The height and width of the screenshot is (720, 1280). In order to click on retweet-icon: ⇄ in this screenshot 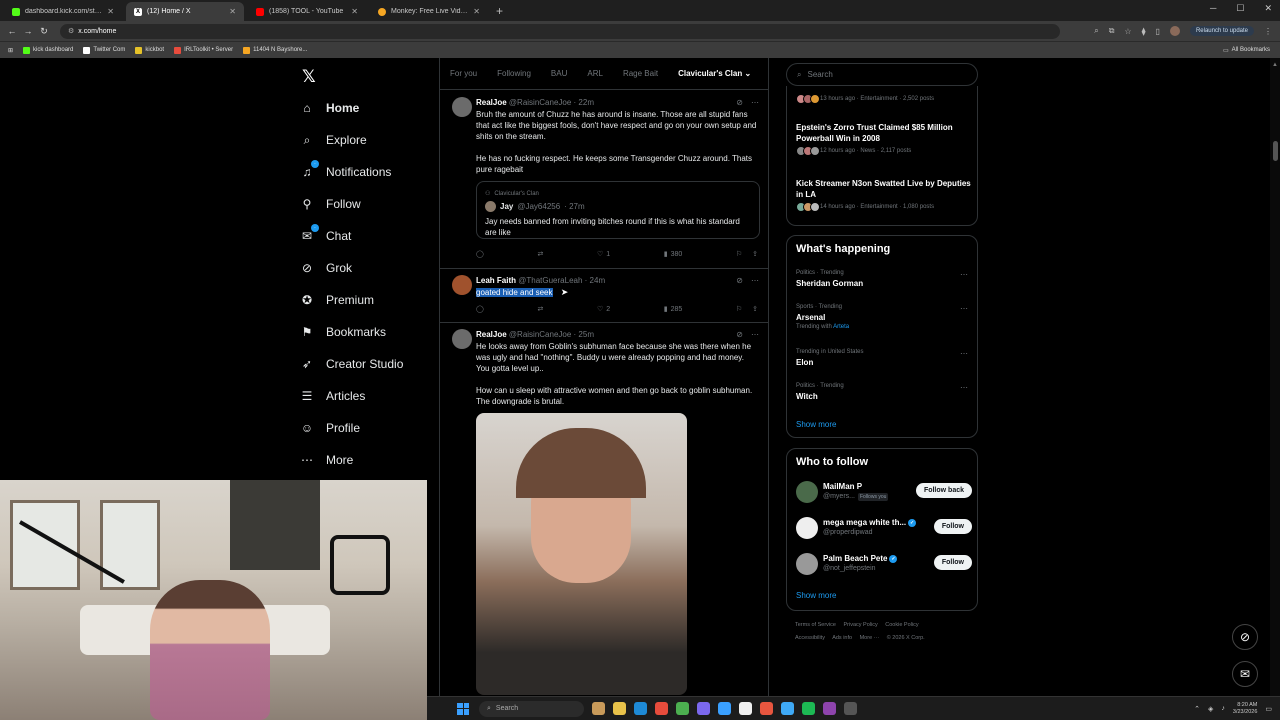, I will do `click(540, 309)`.